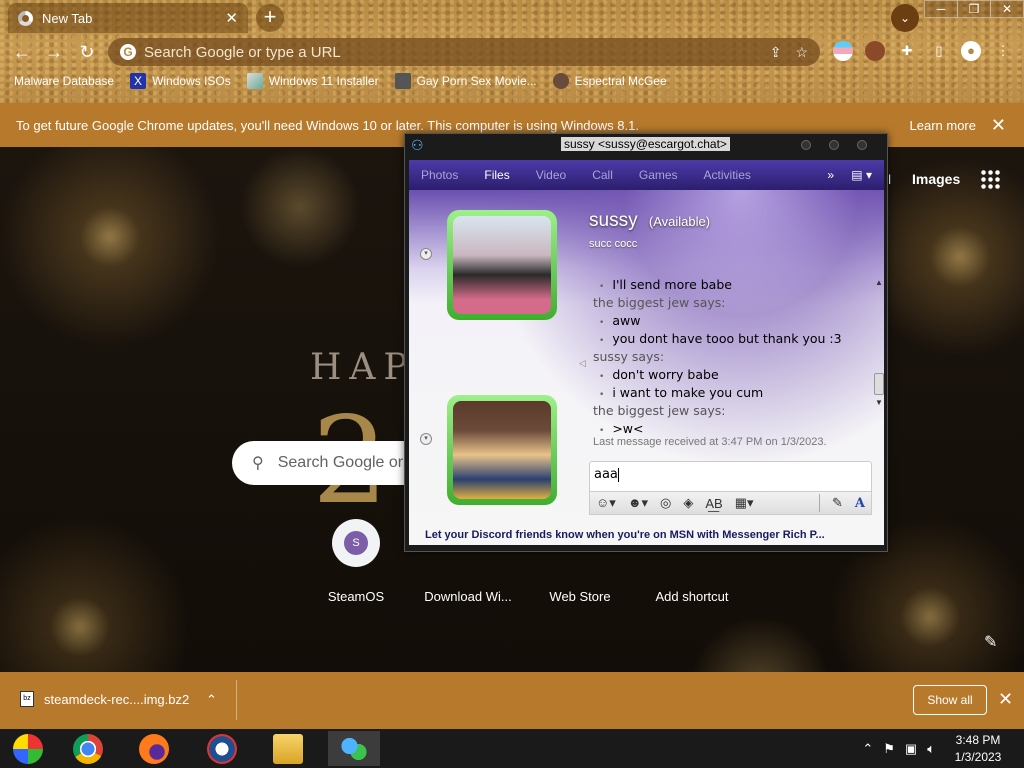  What do you see at coordinates (28, 748) in the screenshot?
I see `taskbar-start-app` at bounding box center [28, 748].